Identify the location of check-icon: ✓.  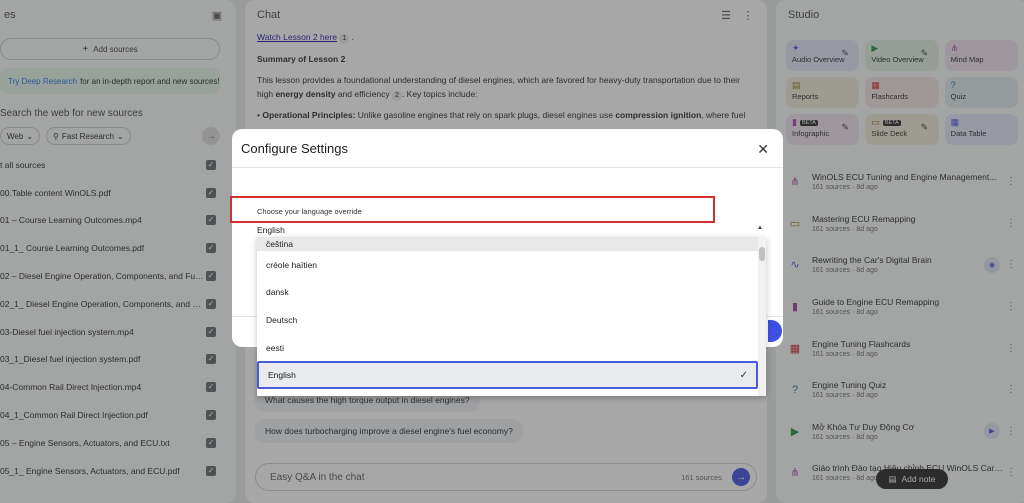
(743, 375).